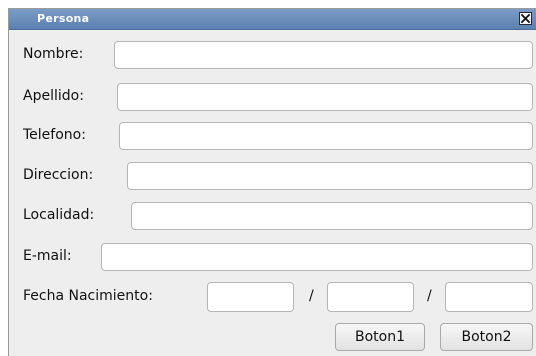 The image size is (536, 356). I want to click on localidad-label: Localidad:, so click(59, 215).